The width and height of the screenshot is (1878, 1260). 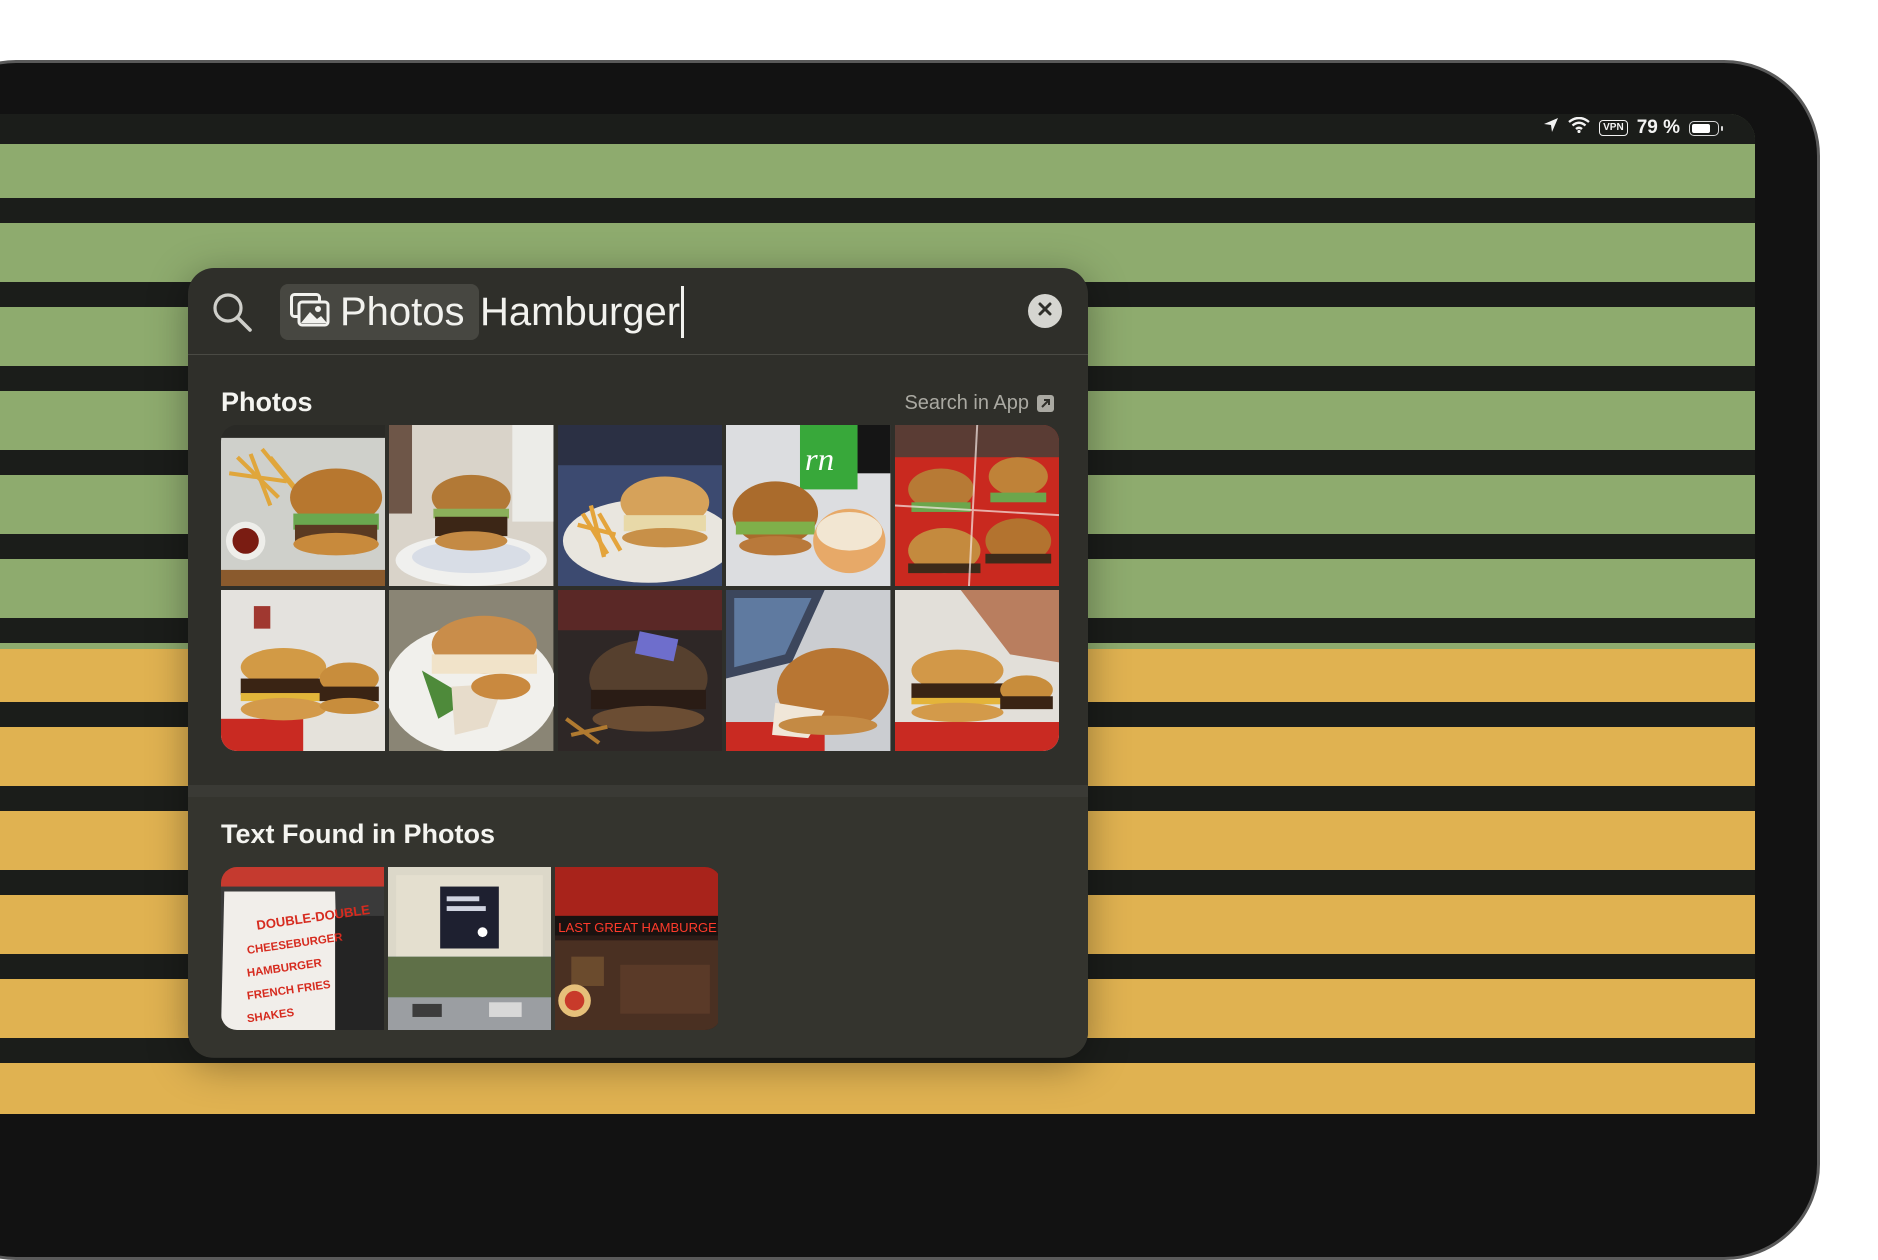 What do you see at coordinates (402, 311) in the screenshot?
I see `scope-token-label: Photos` at bounding box center [402, 311].